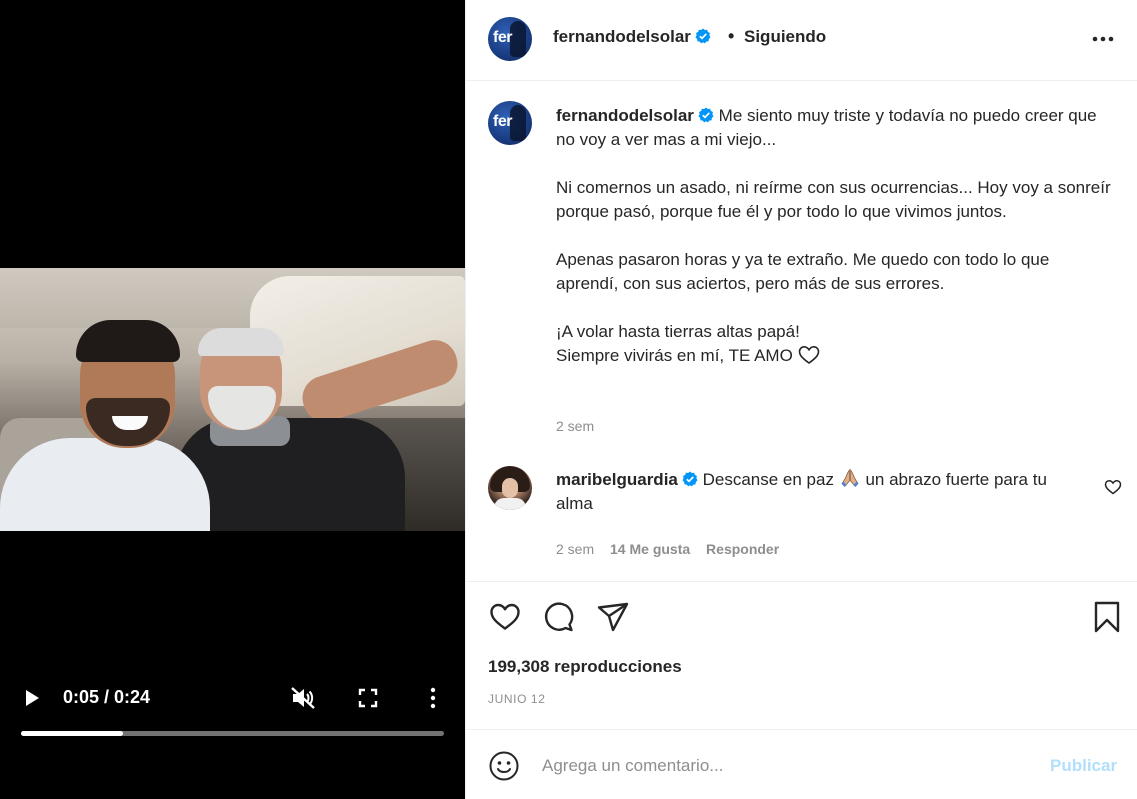  What do you see at coordinates (128, 341) in the screenshot?
I see `video-scene-younger-man-hair` at bounding box center [128, 341].